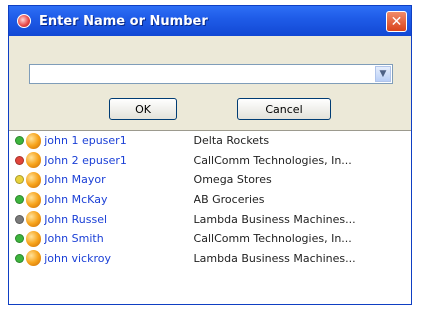  What do you see at coordinates (123, 21) in the screenshot?
I see `dialog-title: Enter Name or Number` at bounding box center [123, 21].